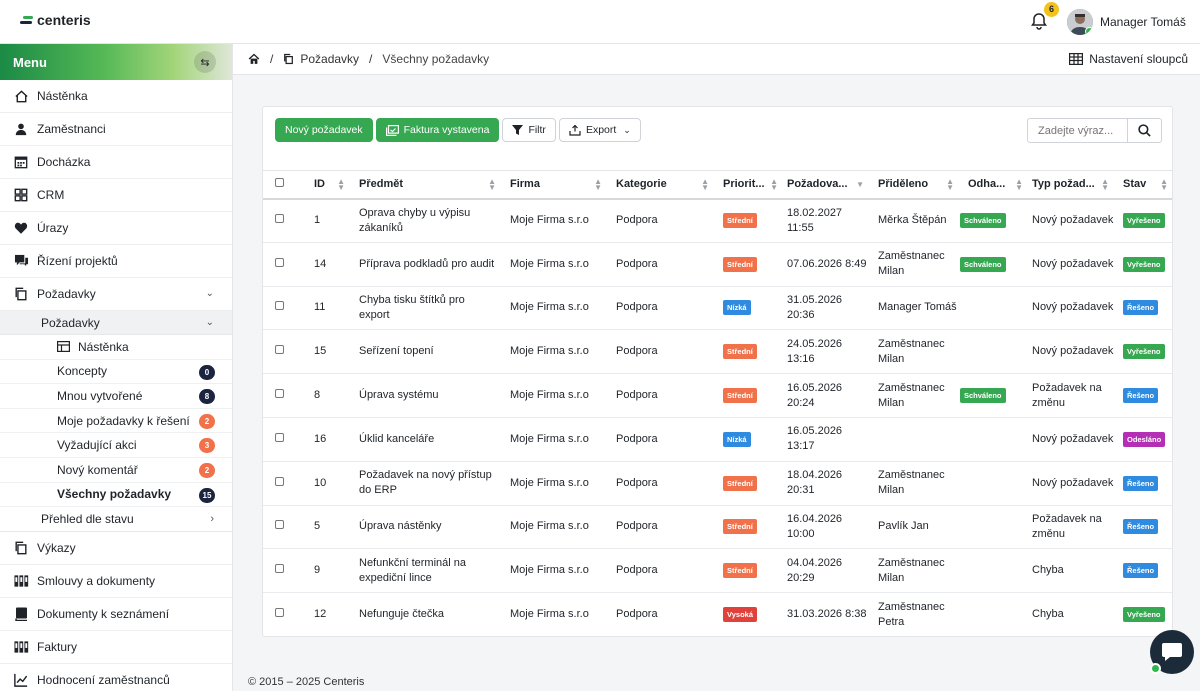 The image size is (1200, 691). I want to click on row-select-cell, so click(284, 527).